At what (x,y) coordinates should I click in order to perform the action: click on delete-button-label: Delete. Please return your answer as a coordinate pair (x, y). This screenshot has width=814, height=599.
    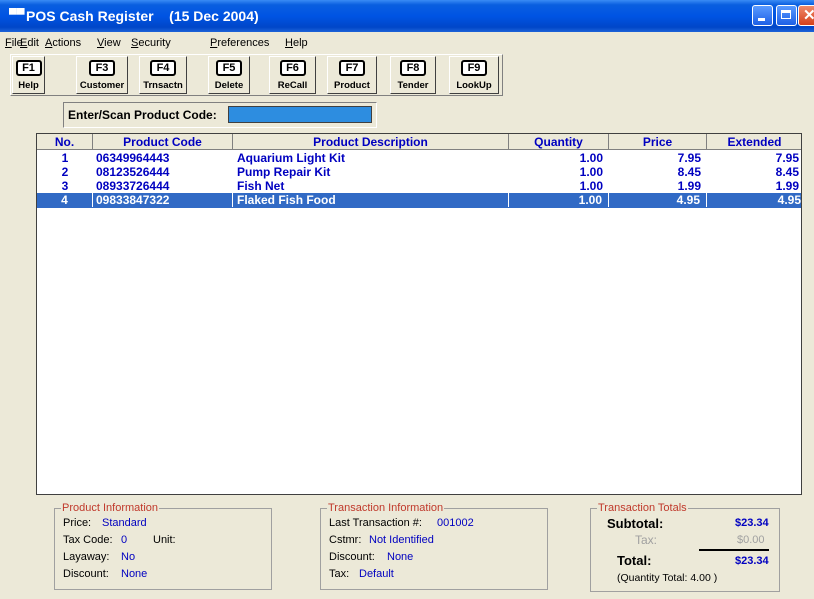
    Looking at the image, I should click on (229, 85).